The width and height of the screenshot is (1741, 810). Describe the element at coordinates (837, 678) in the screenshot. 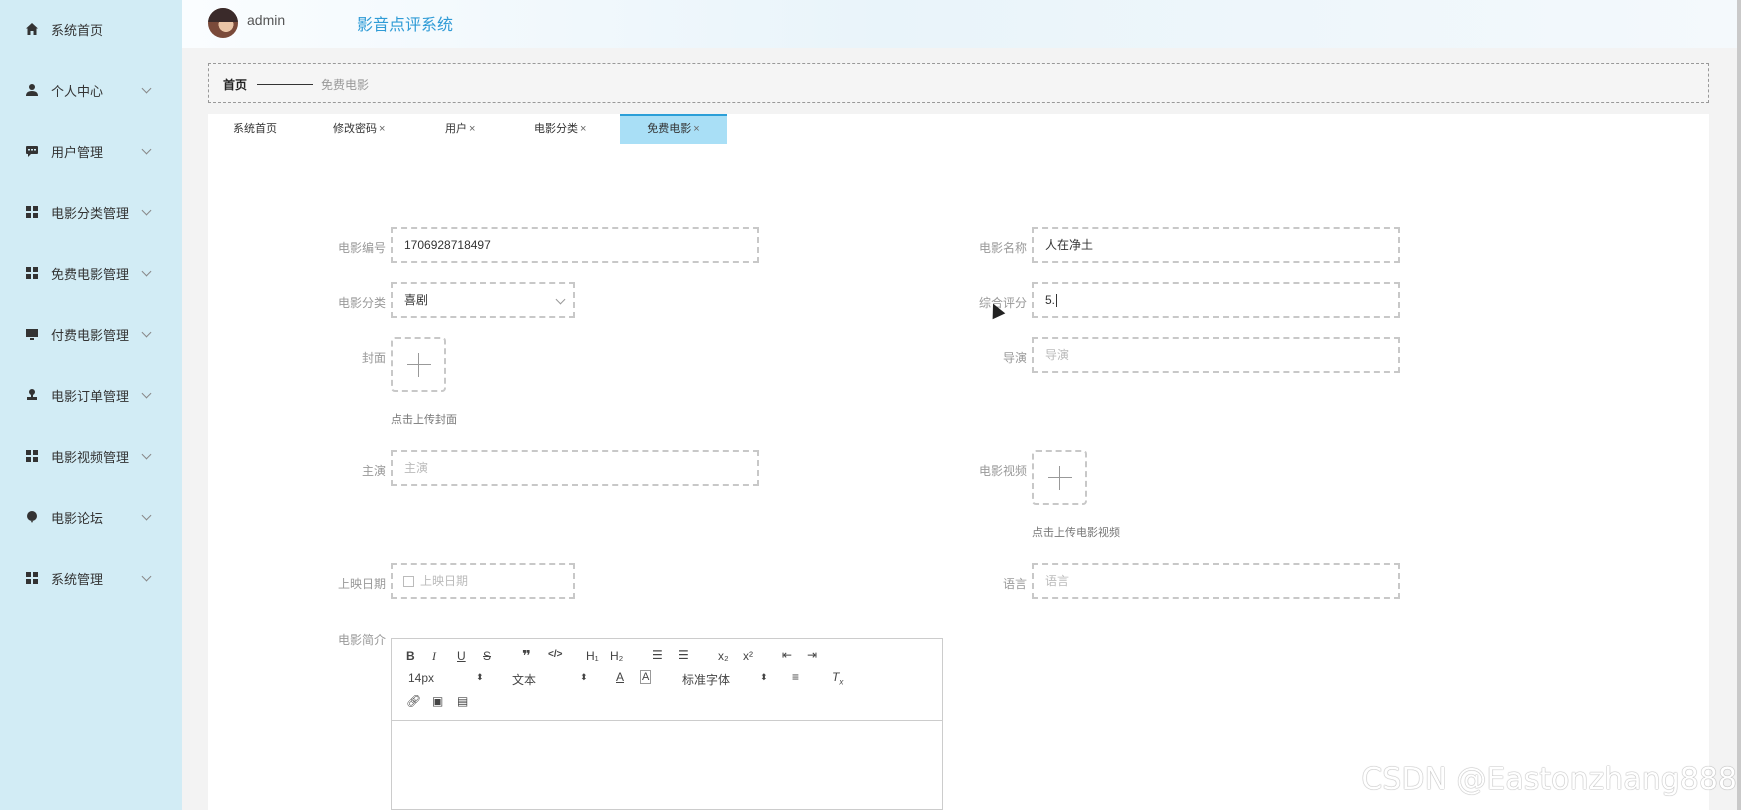

I see `clear-format-icon: Tx` at that location.